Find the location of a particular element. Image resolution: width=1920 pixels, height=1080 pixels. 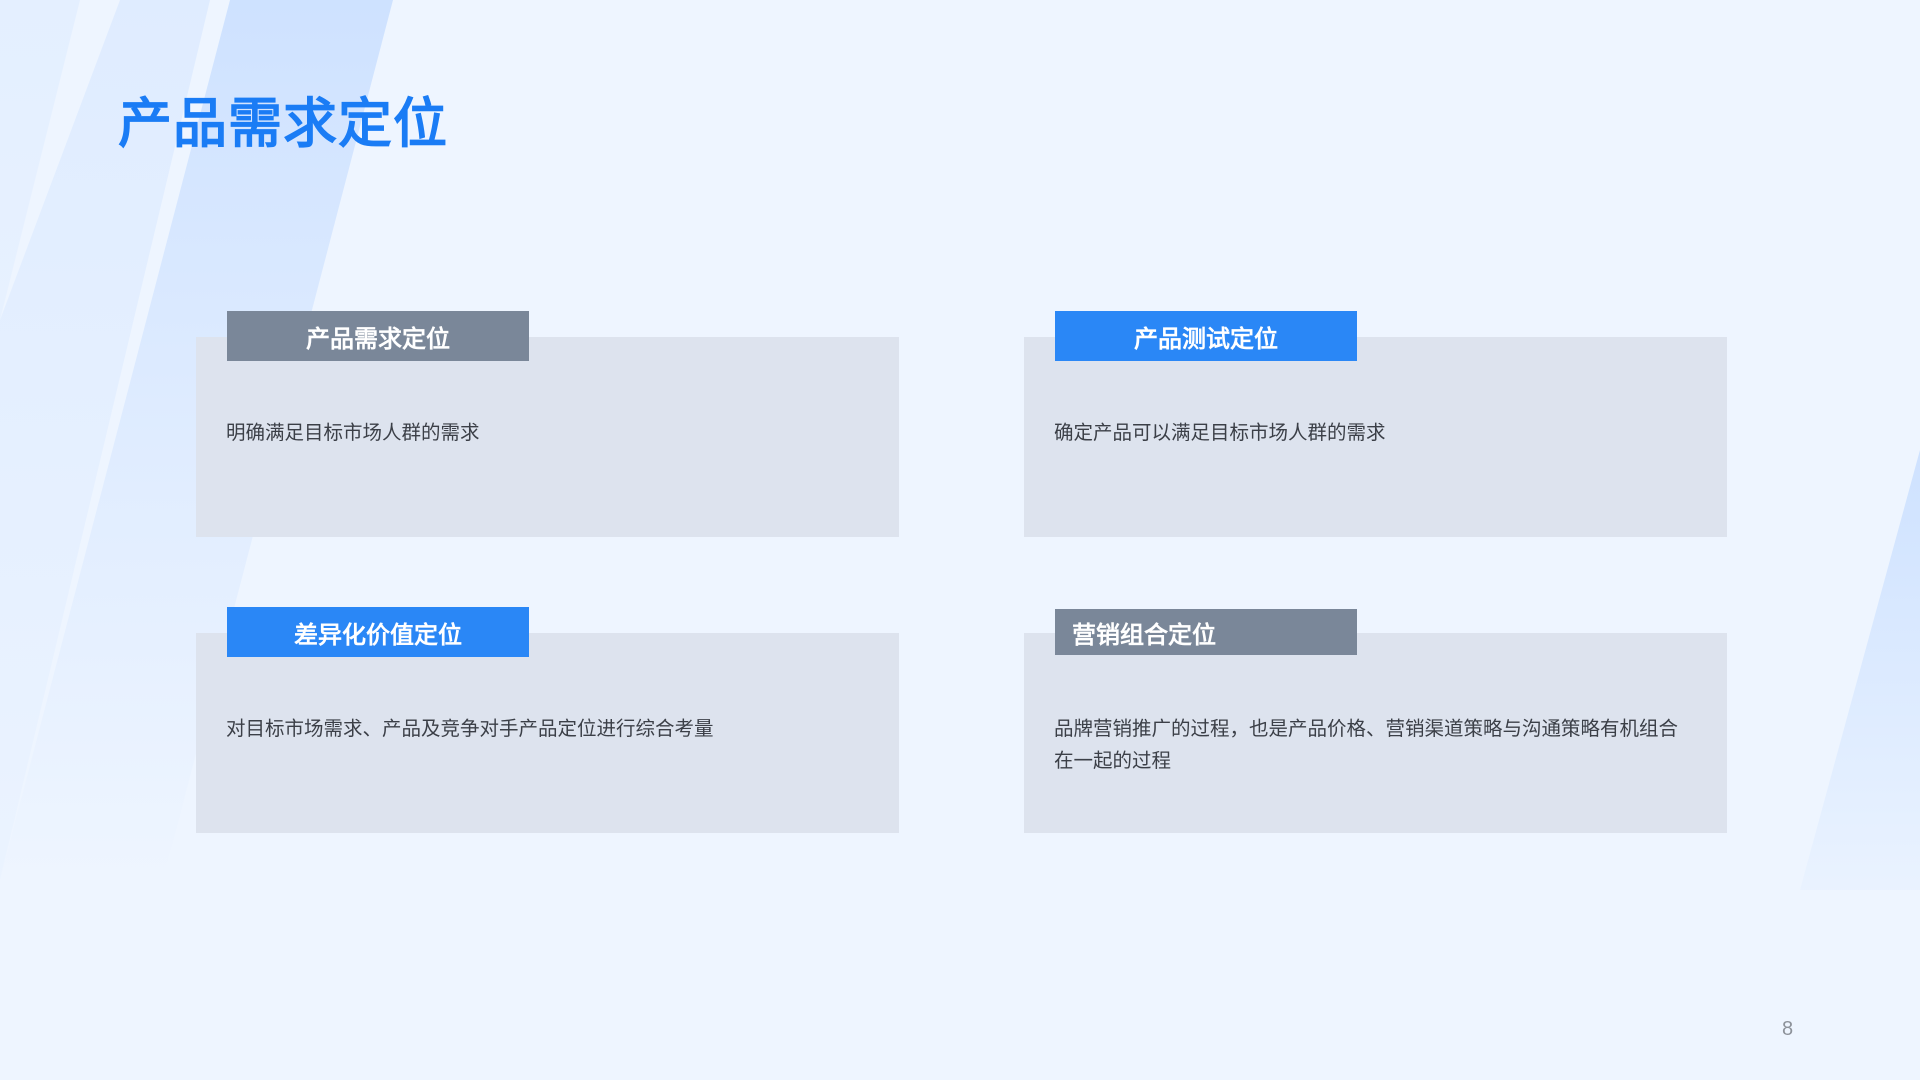

card-label: 营销组合定位 is located at coordinates (1206, 632).